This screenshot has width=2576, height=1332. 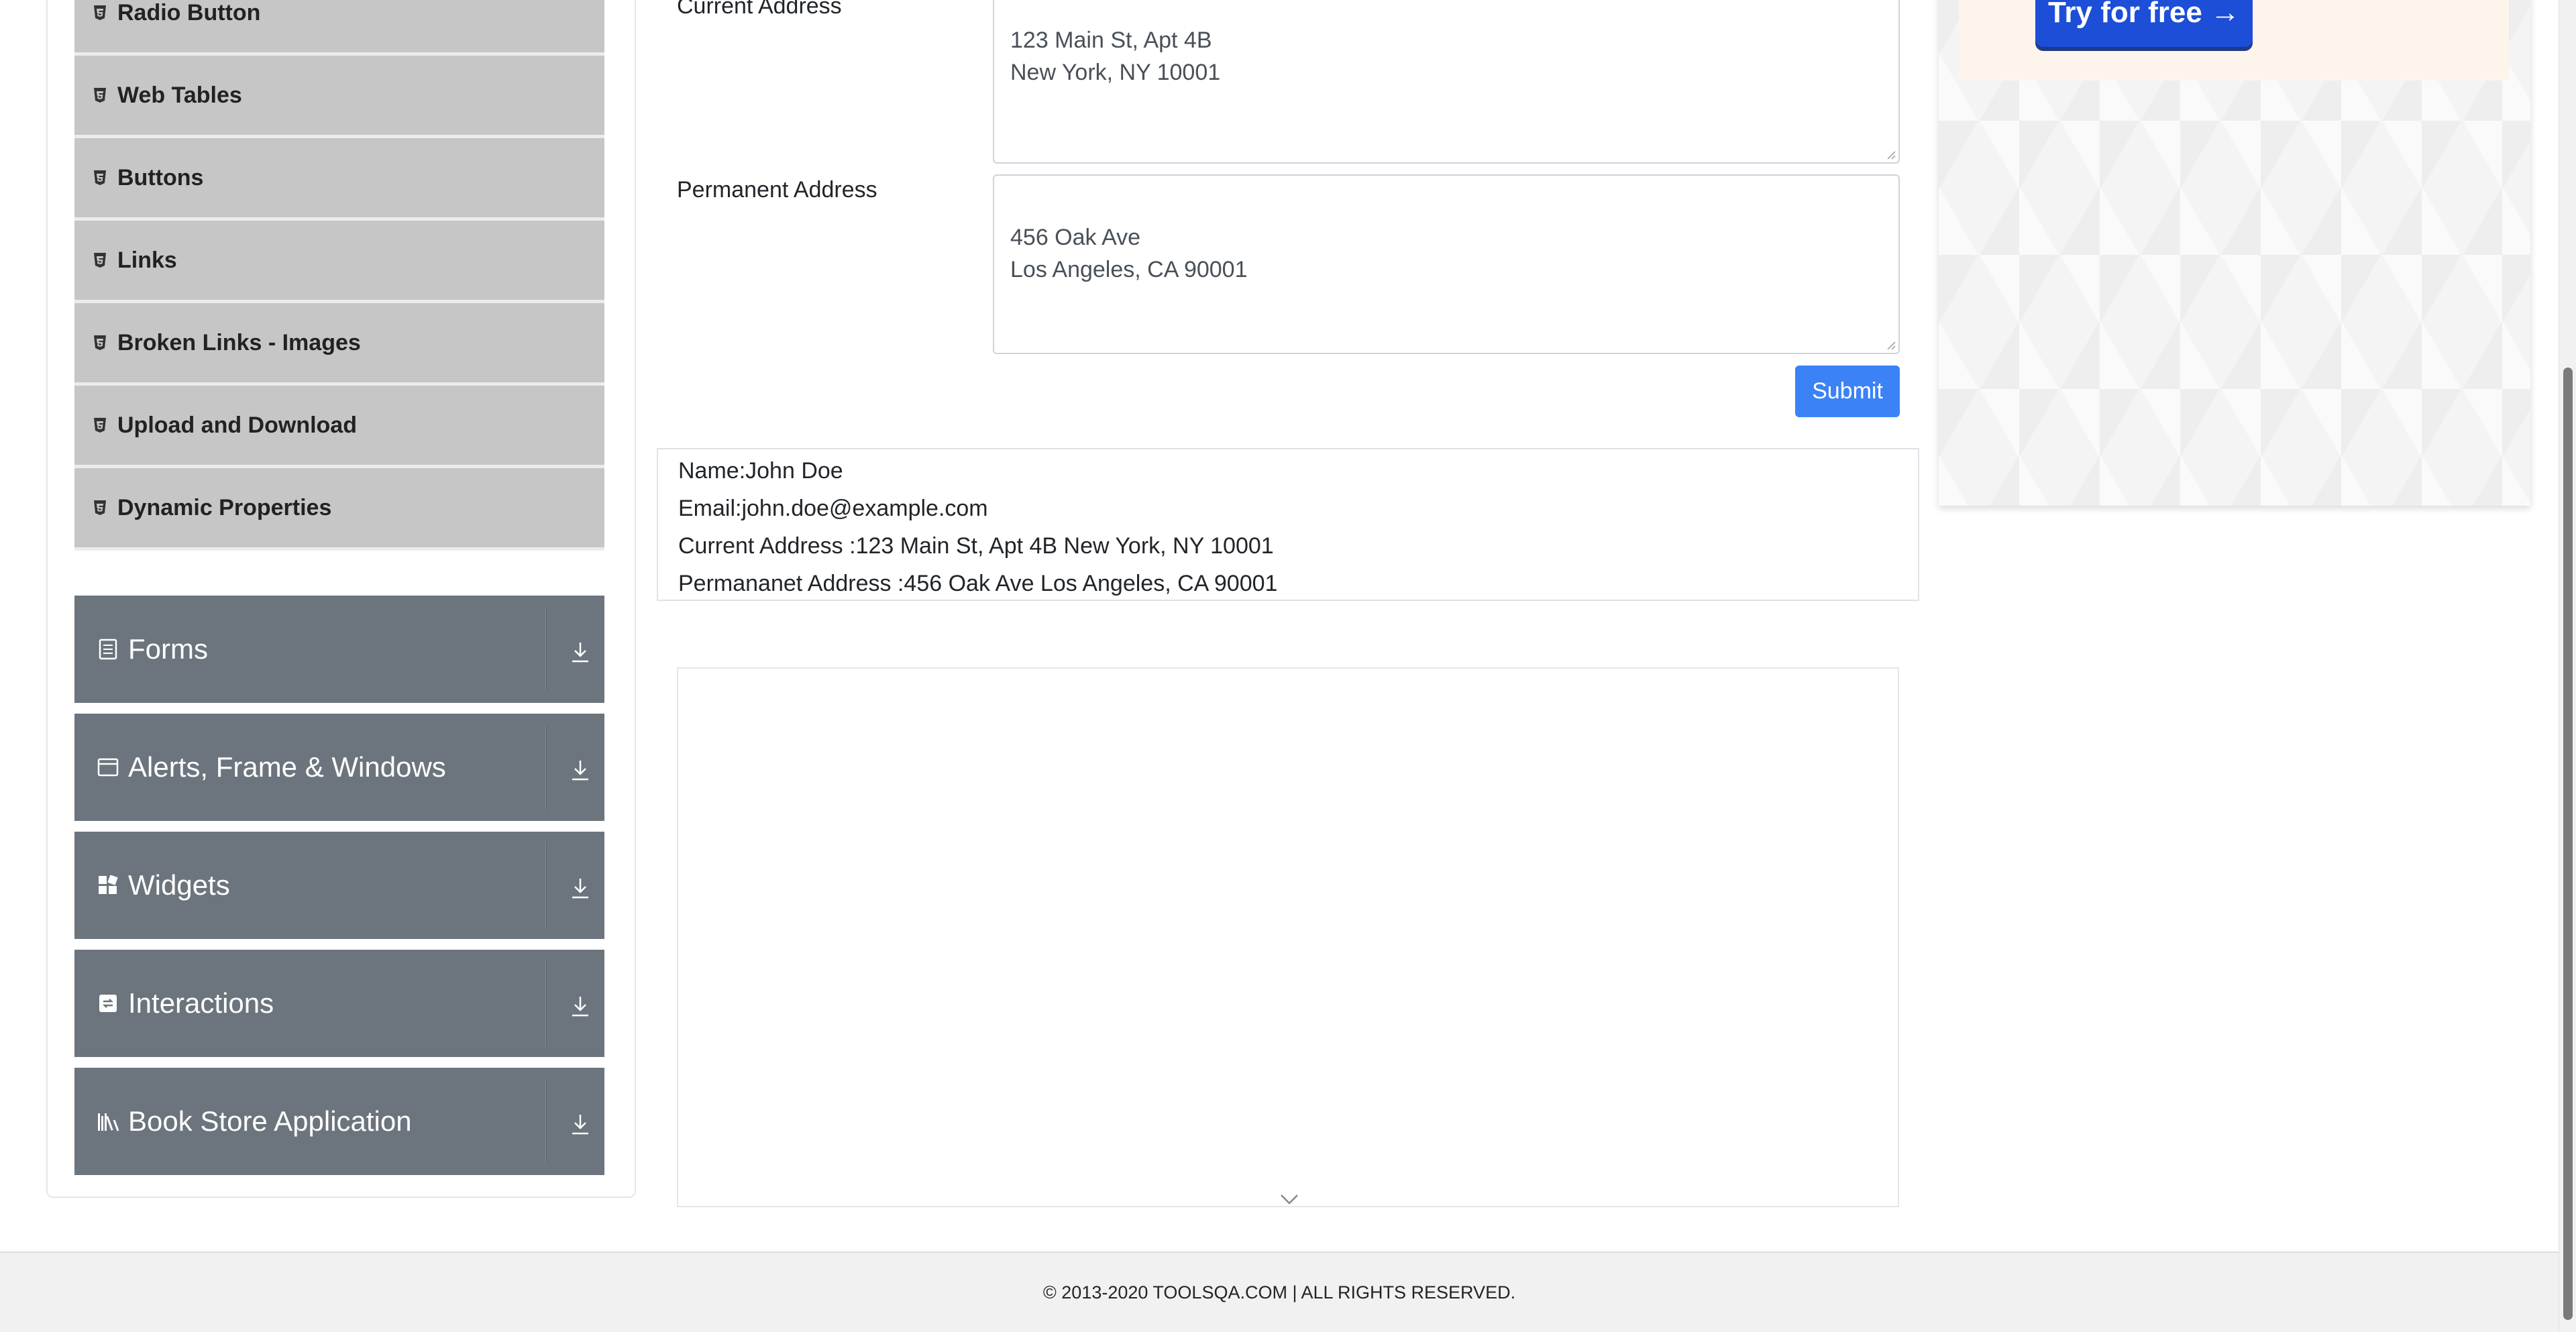 What do you see at coordinates (339, 28) in the screenshot?
I see `sidebar-item-radio-button: Radio Button` at bounding box center [339, 28].